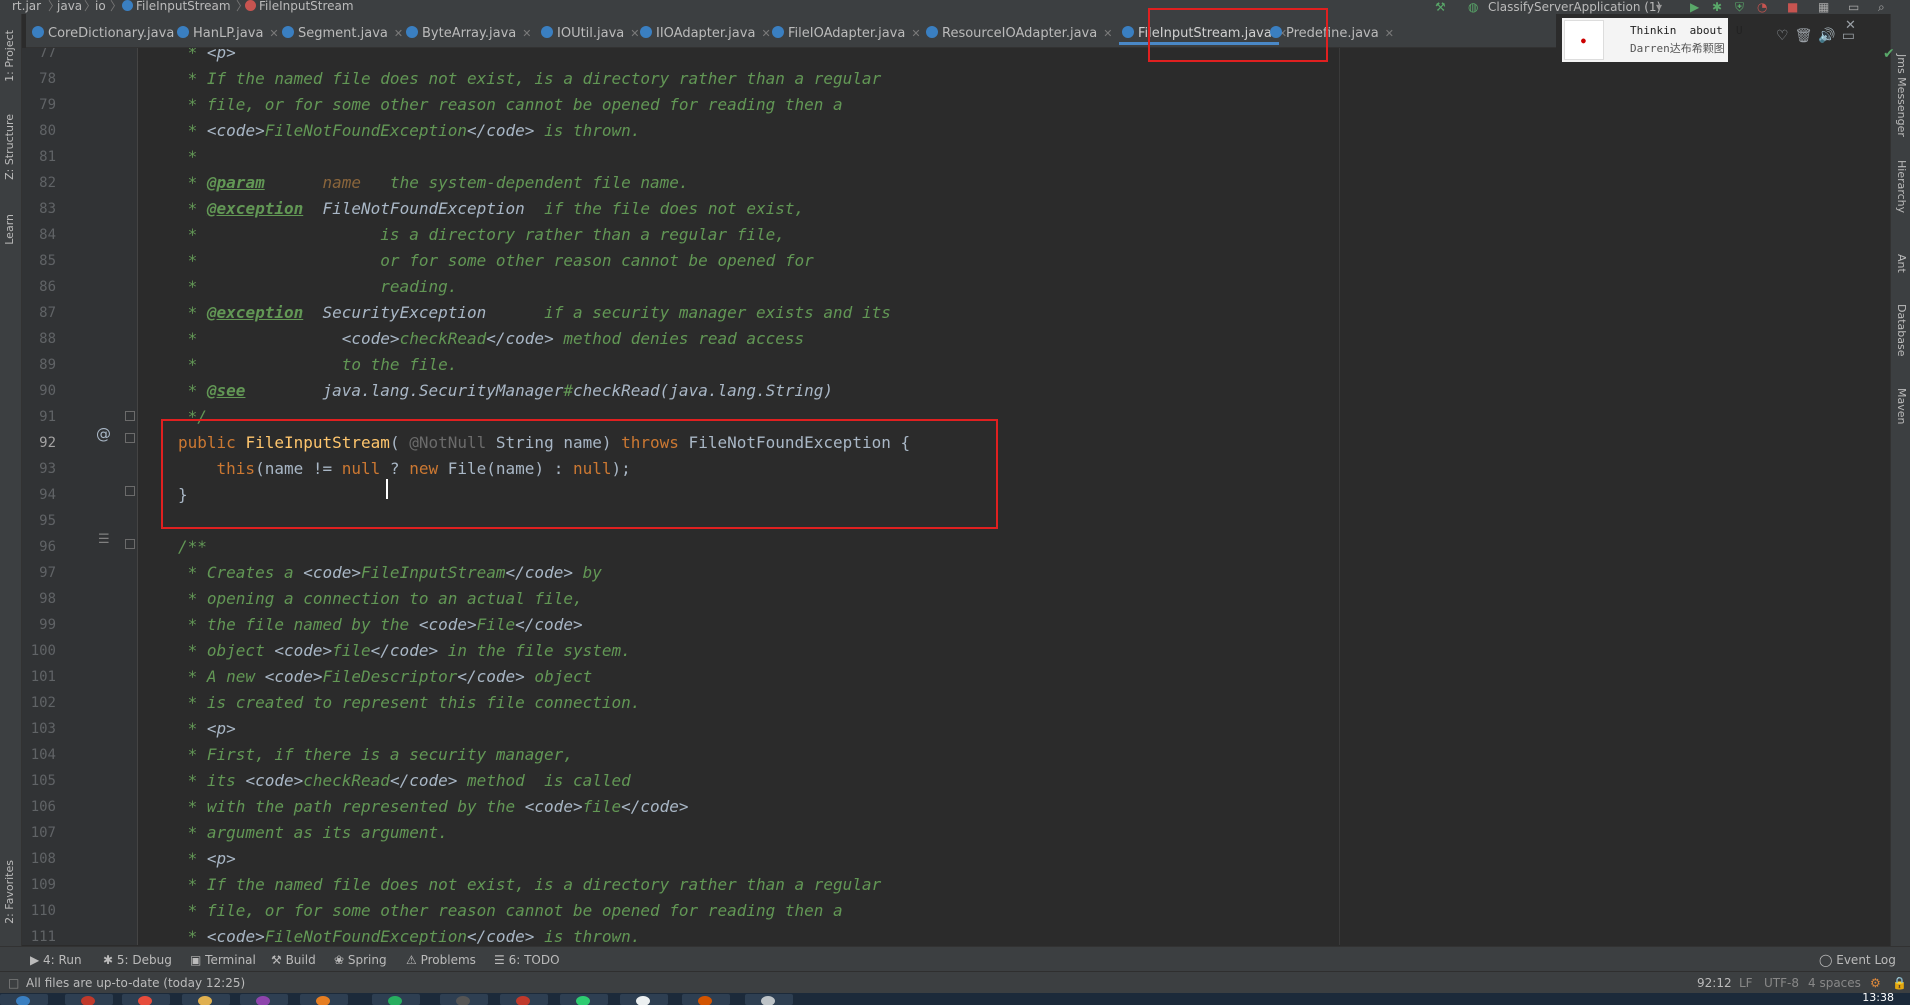  Describe the element at coordinates (39, 339) in the screenshot. I see `line-number: 88` at that location.